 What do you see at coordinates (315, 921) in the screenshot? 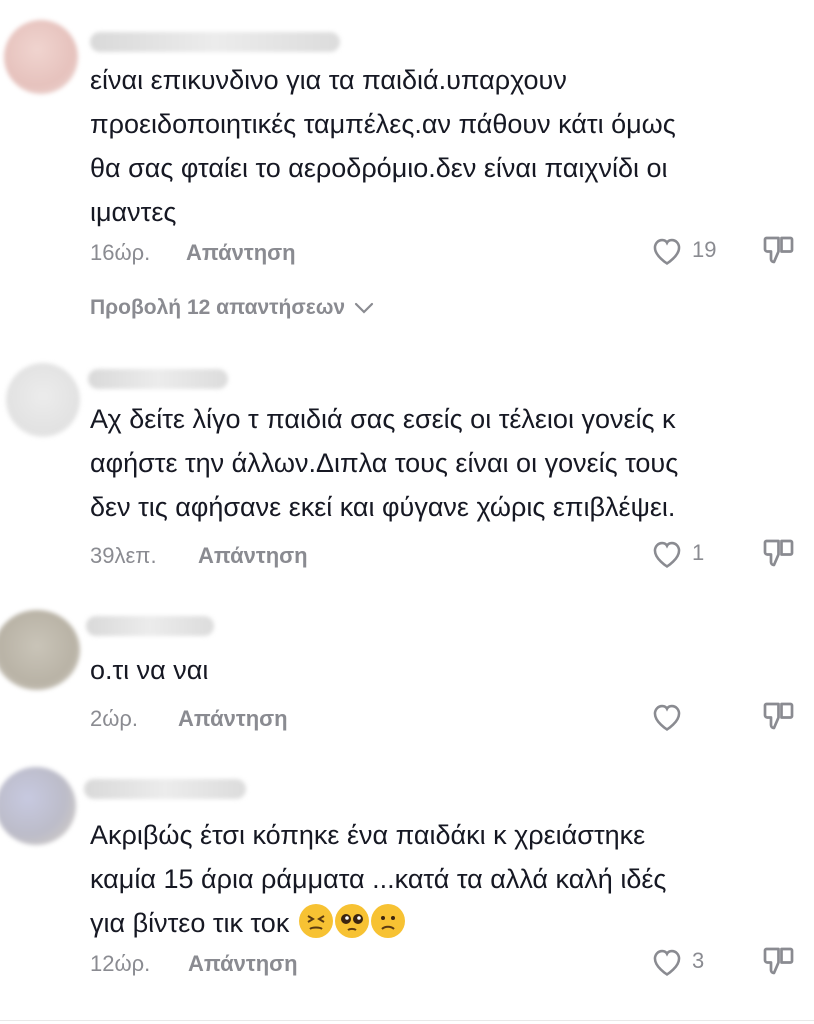
I see `persevering-face-icon` at bounding box center [315, 921].